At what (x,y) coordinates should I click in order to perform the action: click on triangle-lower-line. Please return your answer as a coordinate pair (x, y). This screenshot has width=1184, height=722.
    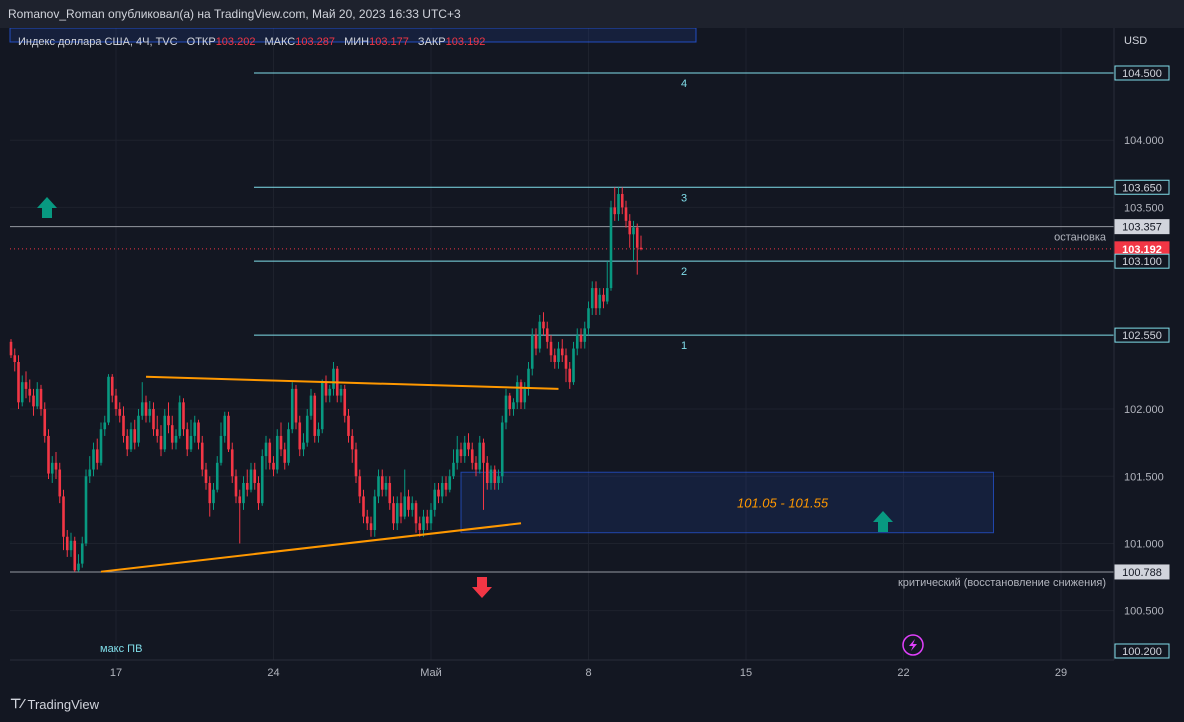
    Looking at the image, I should click on (311, 547).